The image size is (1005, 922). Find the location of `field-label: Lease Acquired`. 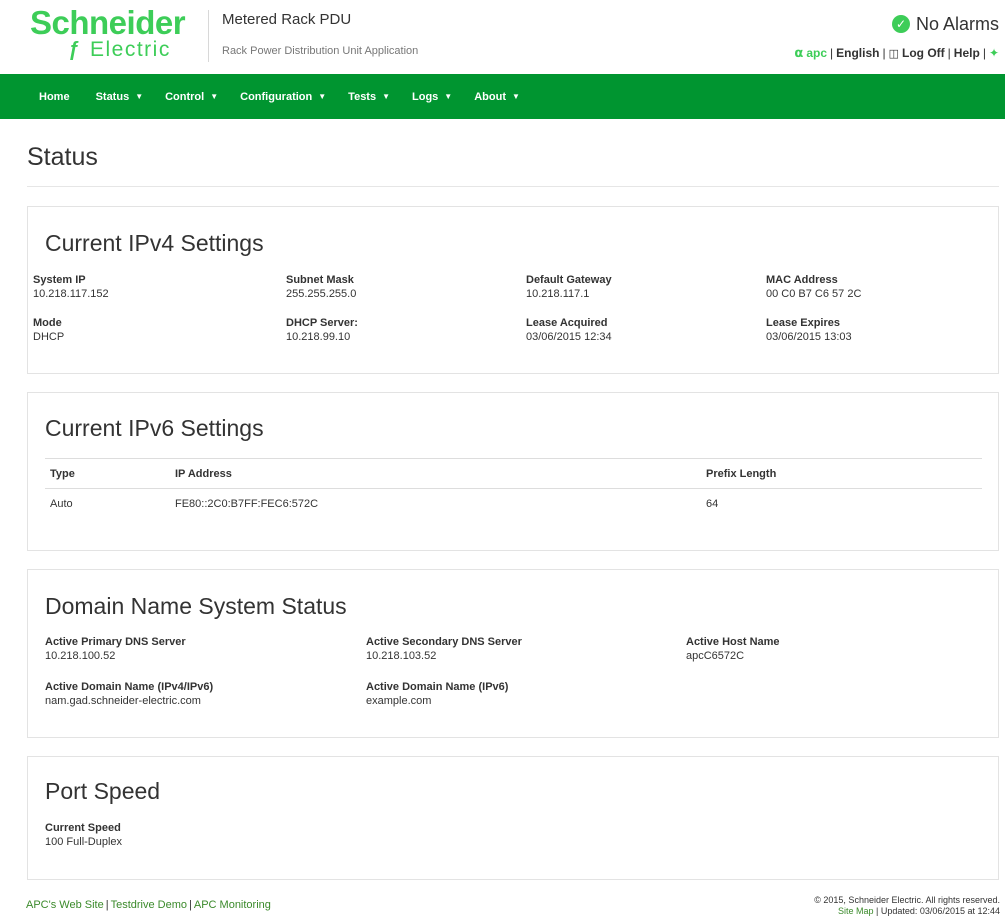

field-label: Lease Acquired is located at coordinates (567, 323).